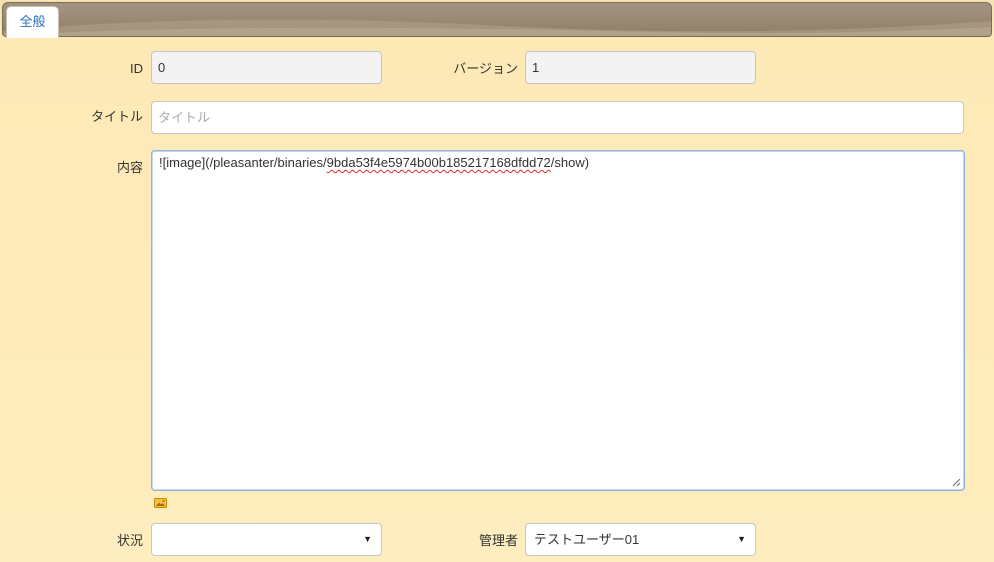  Describe the element at coordinates (485, 68) in the screenshot. I see `version-label: バージョン` at that location.